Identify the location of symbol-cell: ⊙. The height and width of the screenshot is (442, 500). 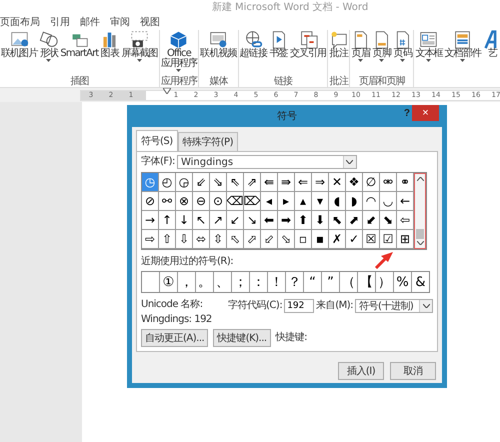
(218, 201).